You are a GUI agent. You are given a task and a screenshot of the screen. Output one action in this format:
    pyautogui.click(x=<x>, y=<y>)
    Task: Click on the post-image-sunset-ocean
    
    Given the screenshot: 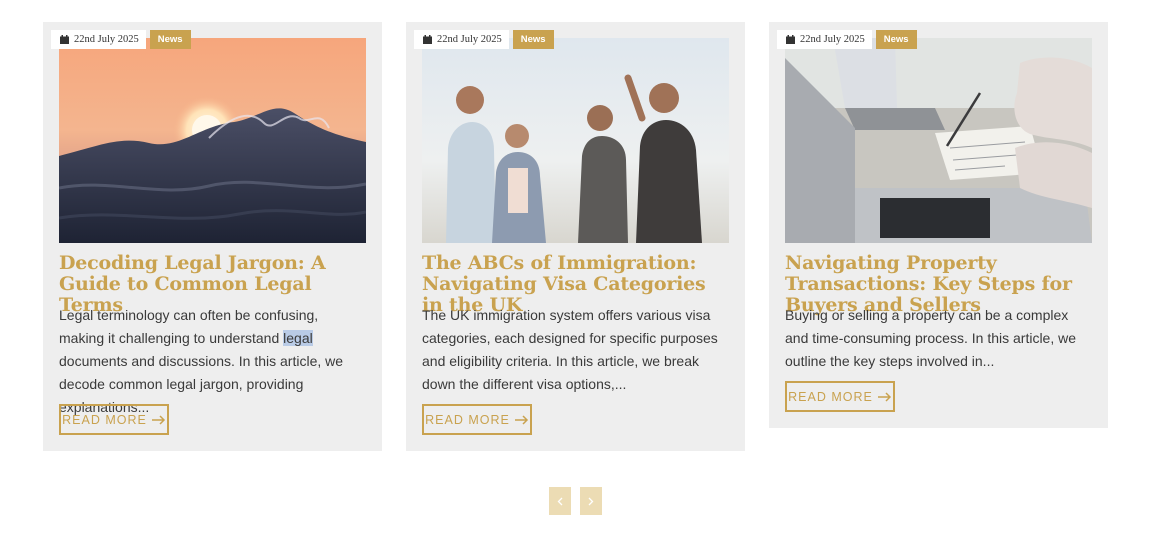 What is the action you would take?
    pyautogui.click(x=212, y=140)
    